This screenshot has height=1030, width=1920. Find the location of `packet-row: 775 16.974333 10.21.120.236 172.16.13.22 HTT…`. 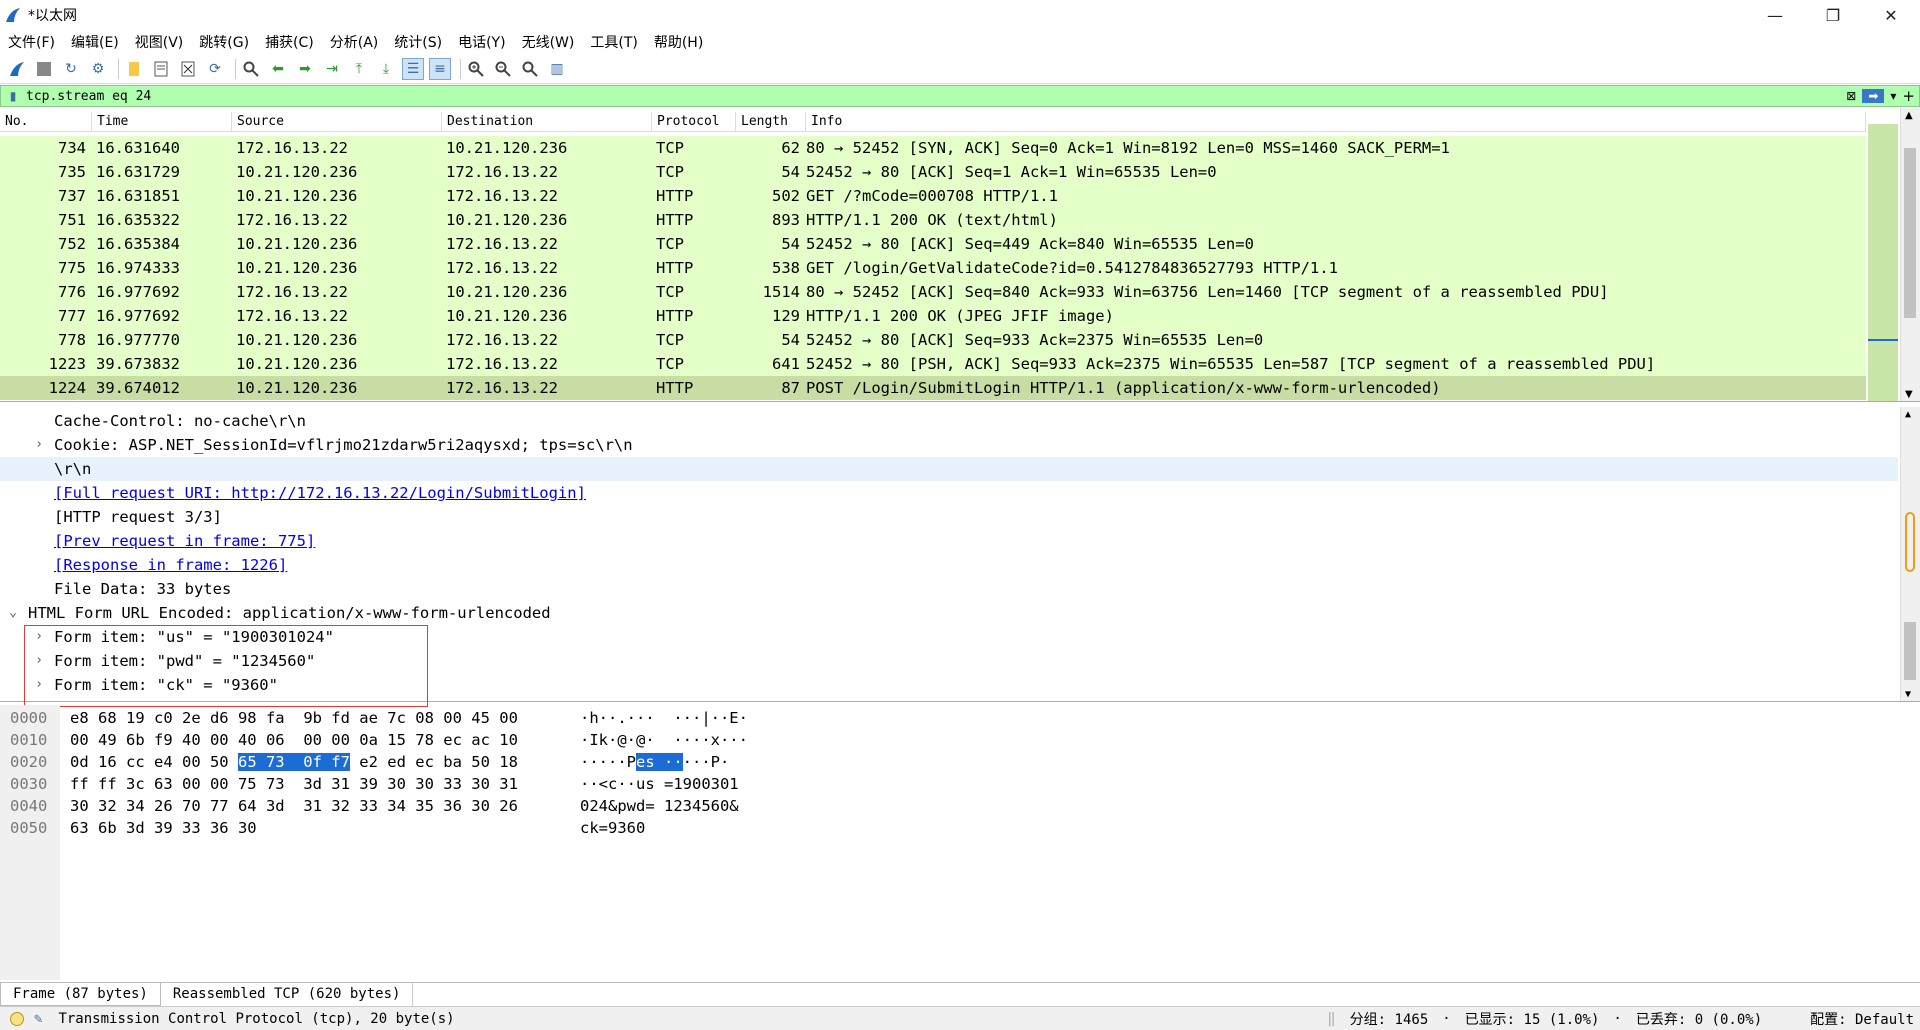

packet-row: 775 16.974333 10.21.120.236 172.16.13.22 HTT… is located at coordinates (933, 268).